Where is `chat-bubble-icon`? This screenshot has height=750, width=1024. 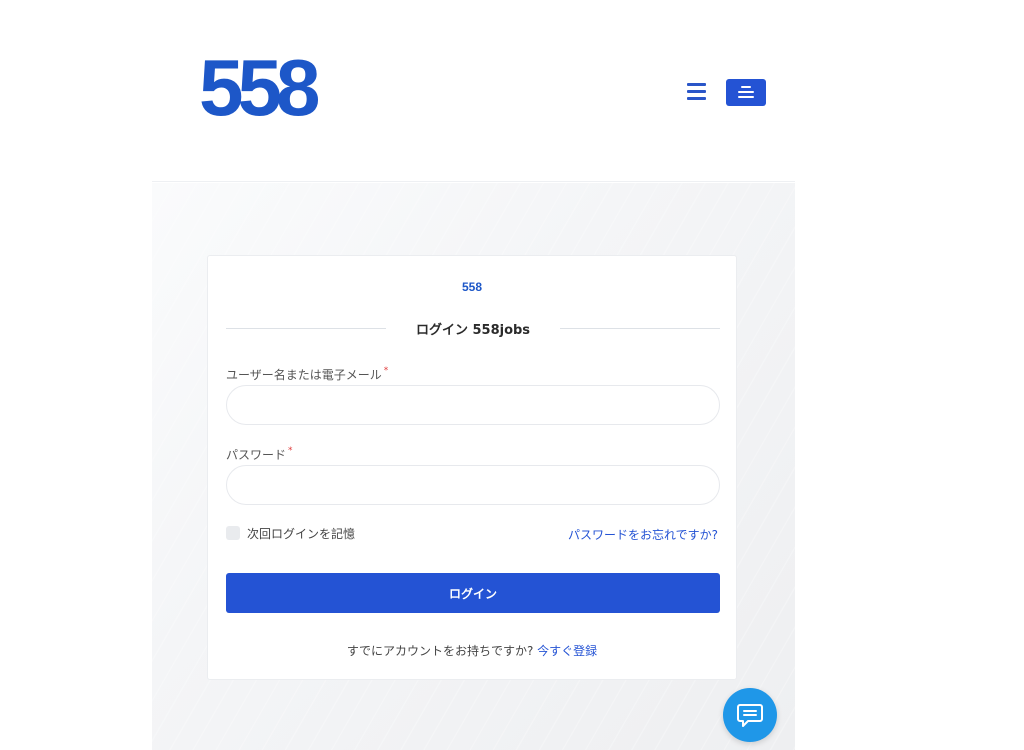
chat-bubble-icon is located at coordinates (750, 715).